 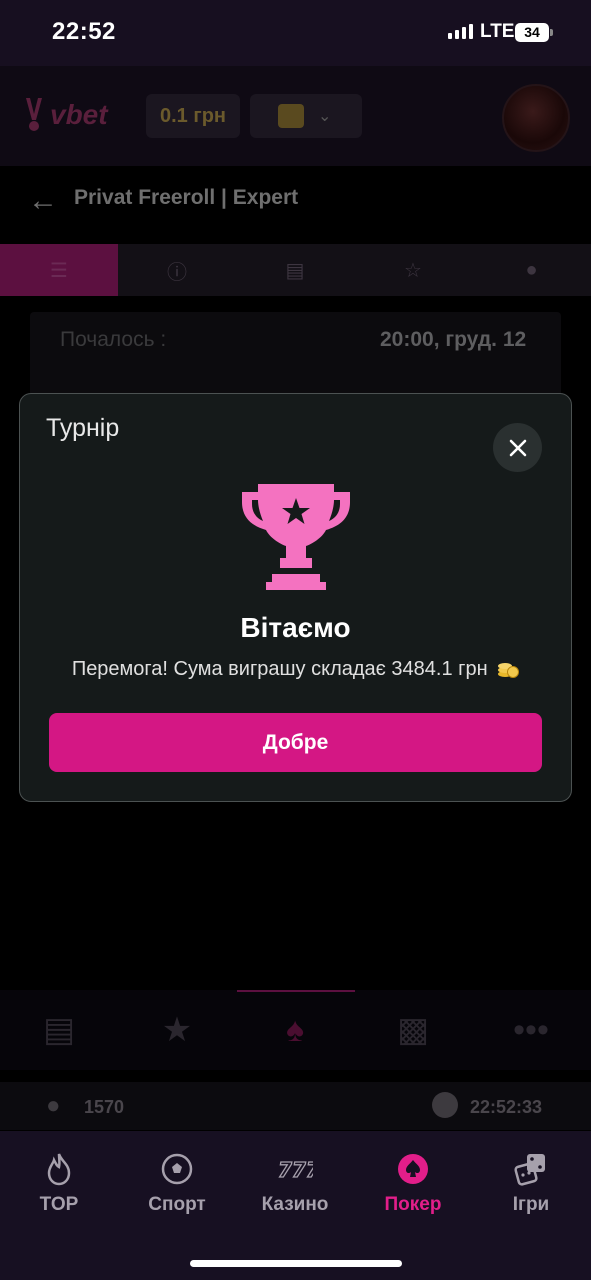 I want to click on players-count: 1570, so click(x=104, y=1107).